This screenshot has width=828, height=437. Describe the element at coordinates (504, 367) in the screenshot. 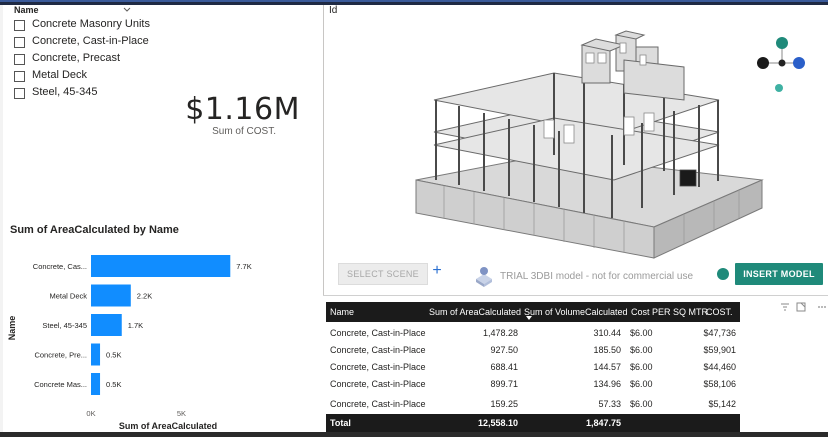

I see `cell-area: 688.41` at that location.